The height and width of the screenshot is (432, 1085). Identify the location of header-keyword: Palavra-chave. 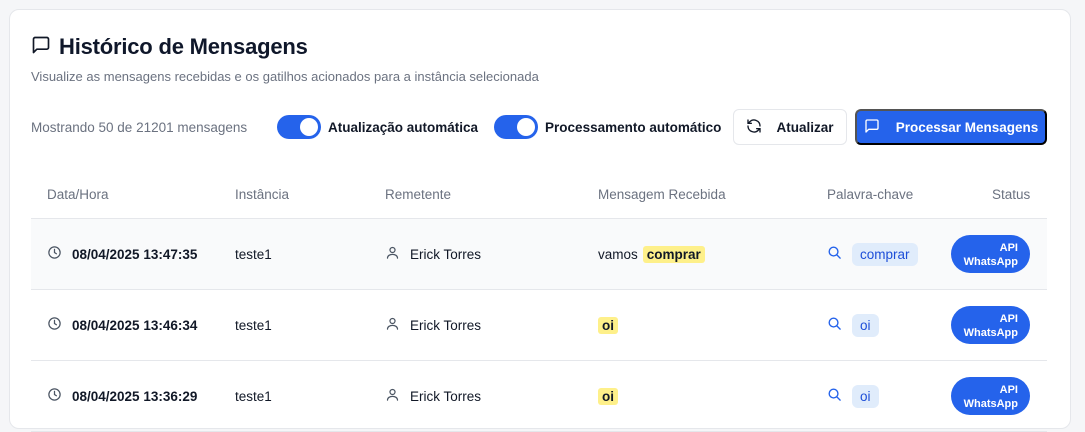
(870, 194).